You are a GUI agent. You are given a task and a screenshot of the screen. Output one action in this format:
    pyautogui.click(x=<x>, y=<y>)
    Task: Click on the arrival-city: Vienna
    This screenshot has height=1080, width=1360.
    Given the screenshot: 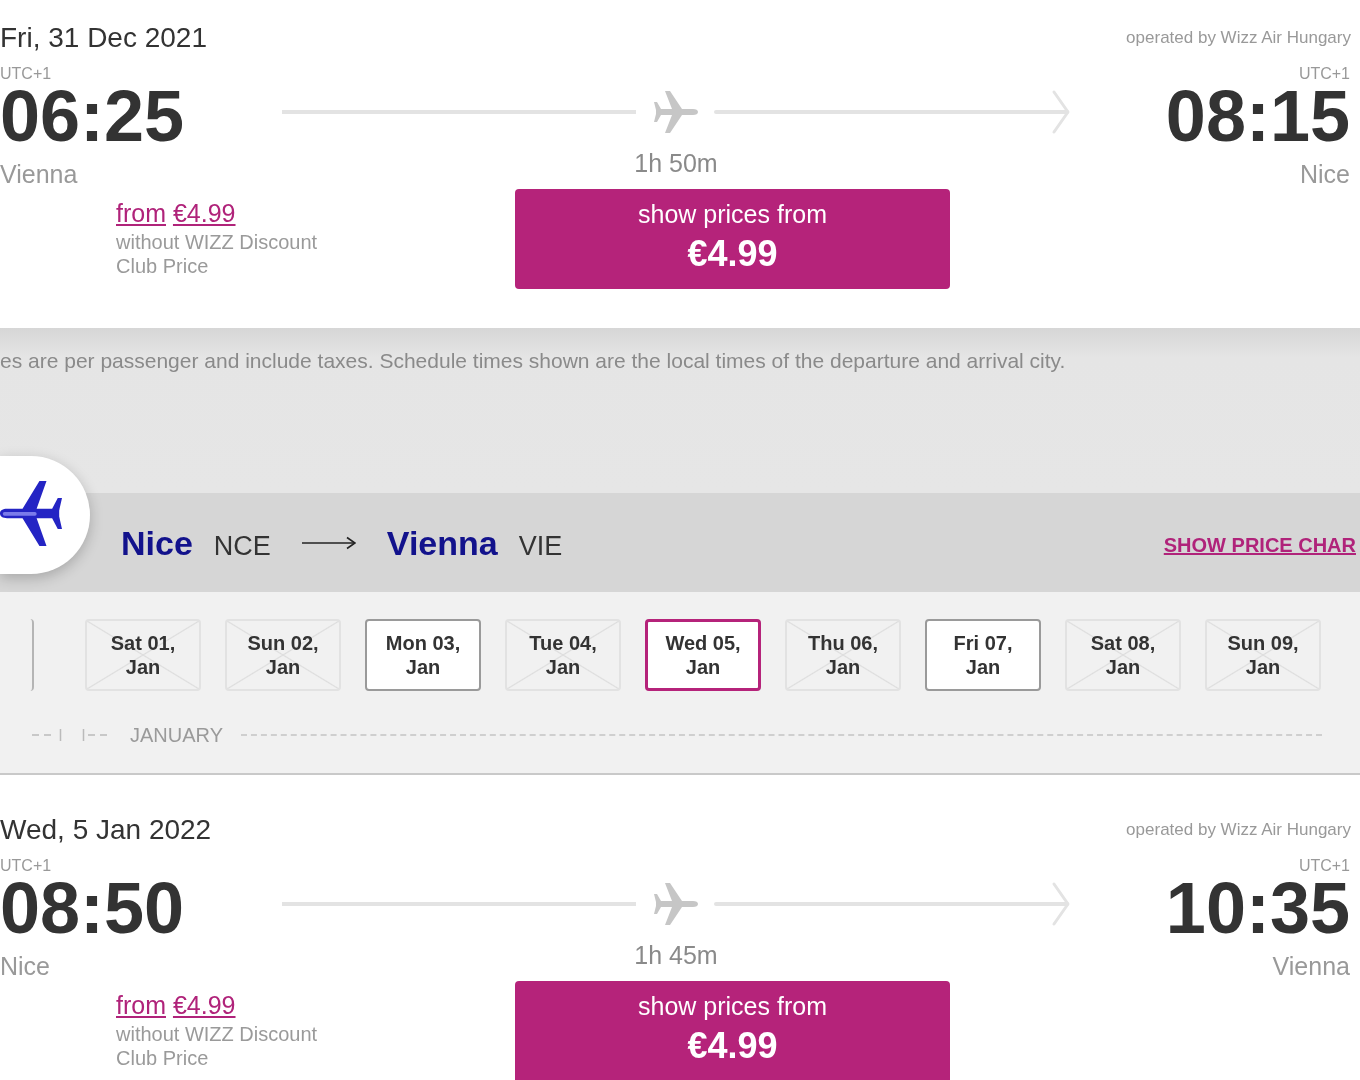 What is the action you would take?
    pyautogui.click(x=1311, y=966)
    